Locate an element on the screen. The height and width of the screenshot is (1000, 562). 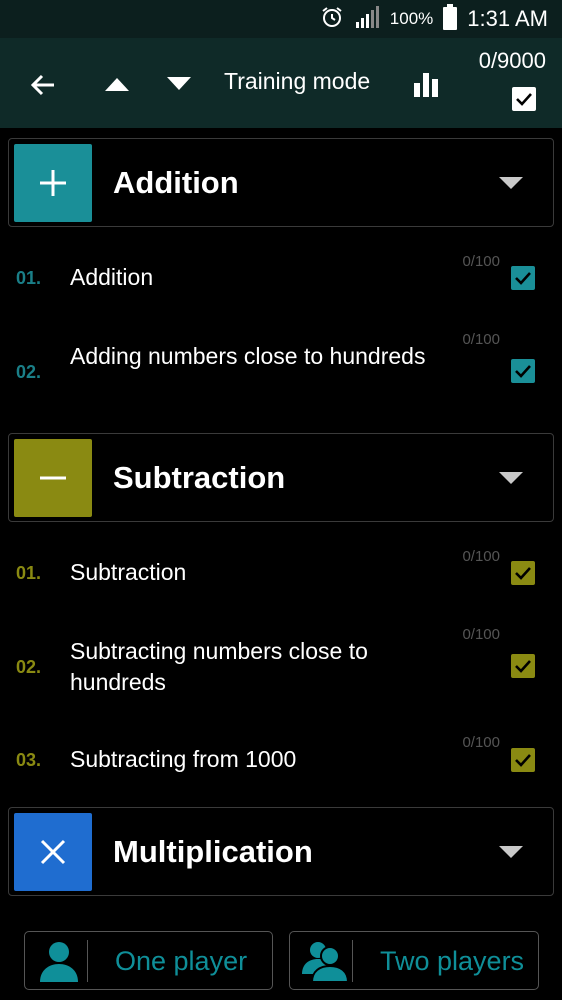
back-arrow-icon is located at coordinates (43, 85).